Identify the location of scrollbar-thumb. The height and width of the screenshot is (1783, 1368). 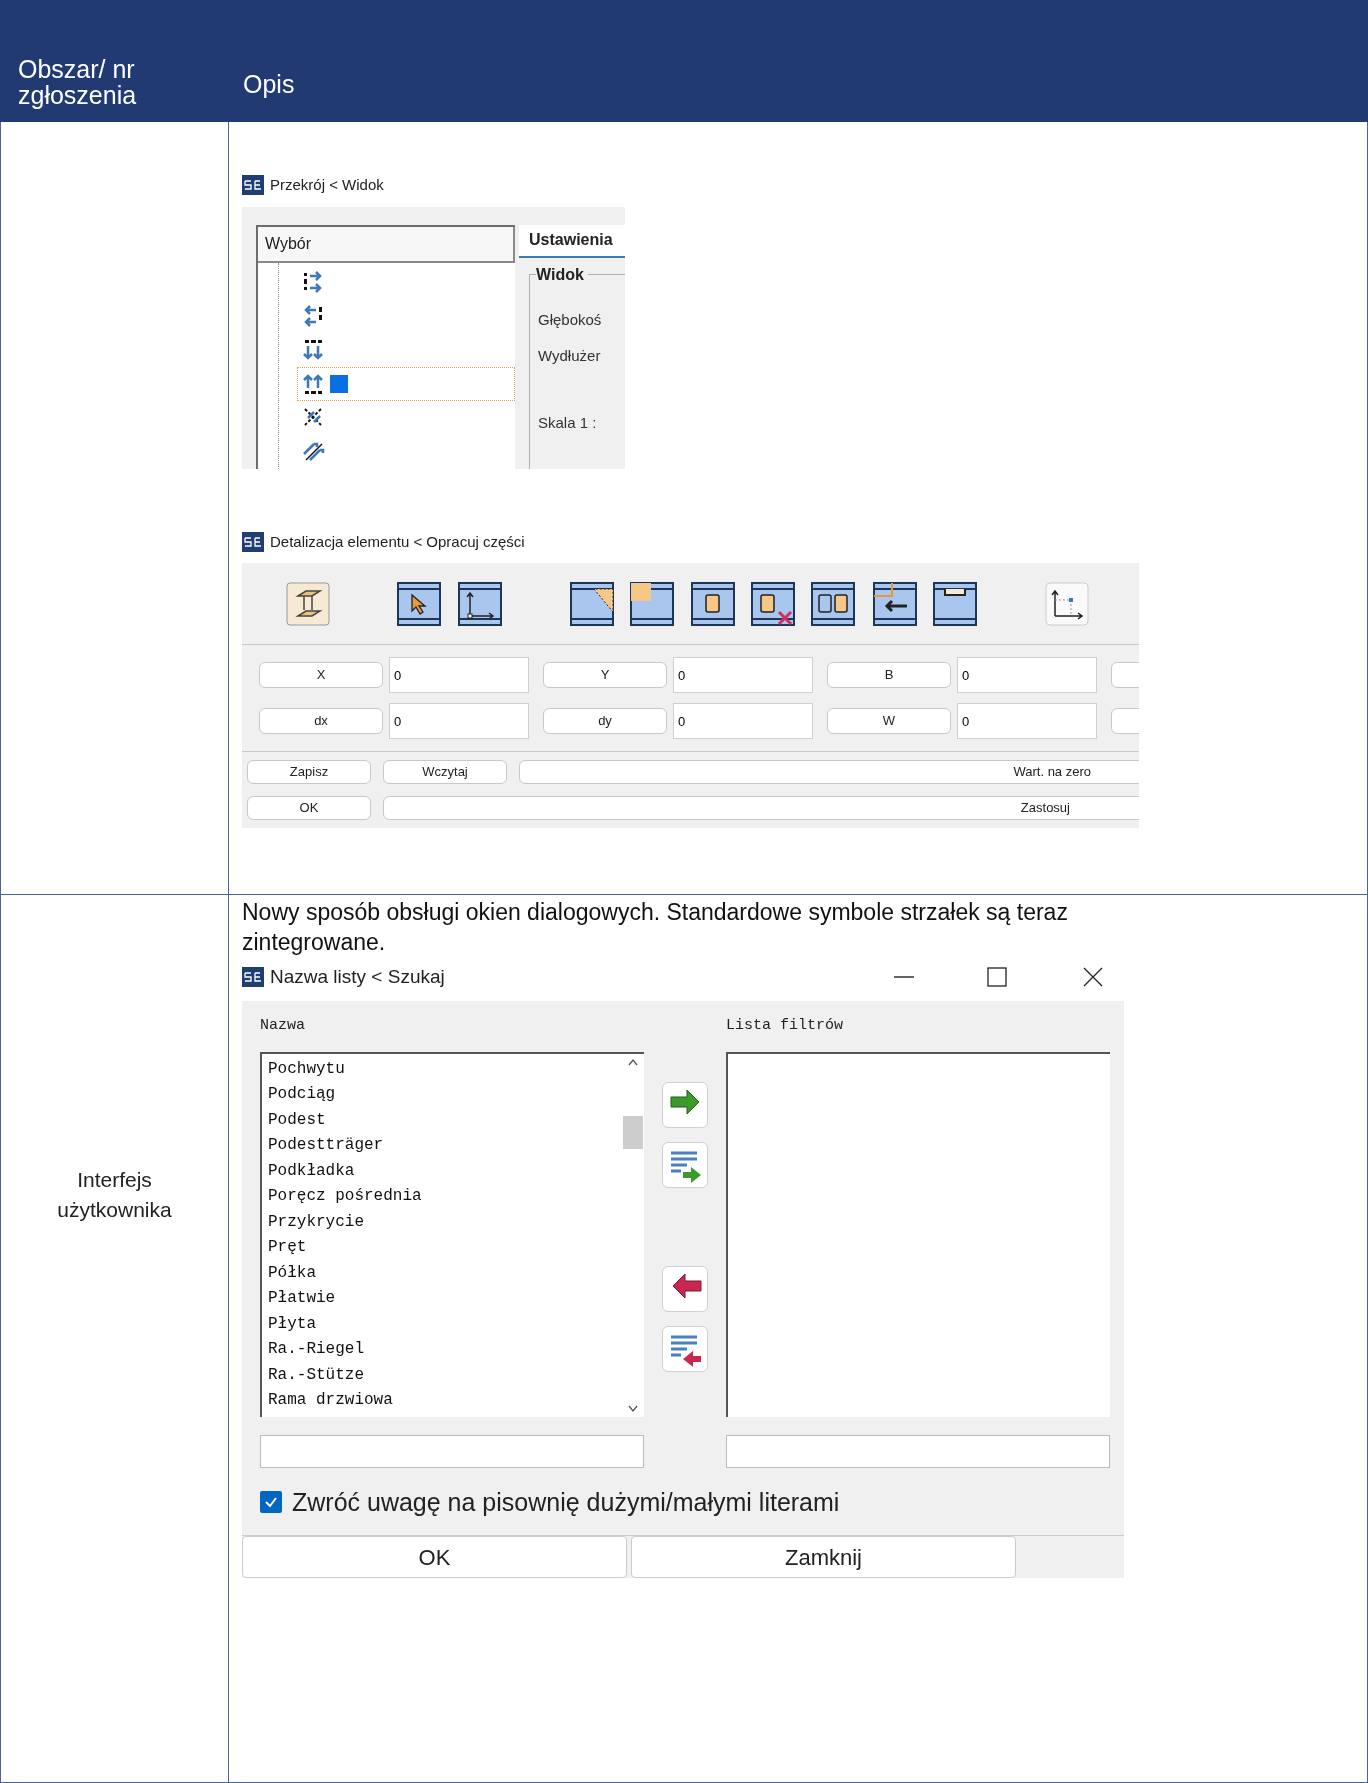
(633, 1132).